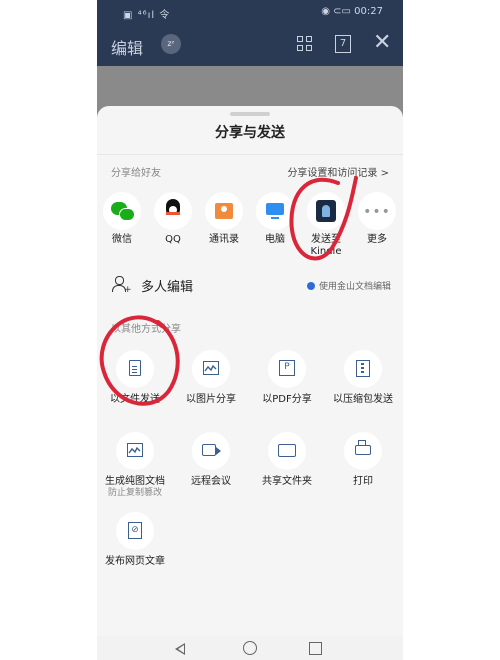 This screenshot has height=660, width=500. Describe the element at coordinates (363, 447) in the screenshot. I see `printer-icon` at that location.